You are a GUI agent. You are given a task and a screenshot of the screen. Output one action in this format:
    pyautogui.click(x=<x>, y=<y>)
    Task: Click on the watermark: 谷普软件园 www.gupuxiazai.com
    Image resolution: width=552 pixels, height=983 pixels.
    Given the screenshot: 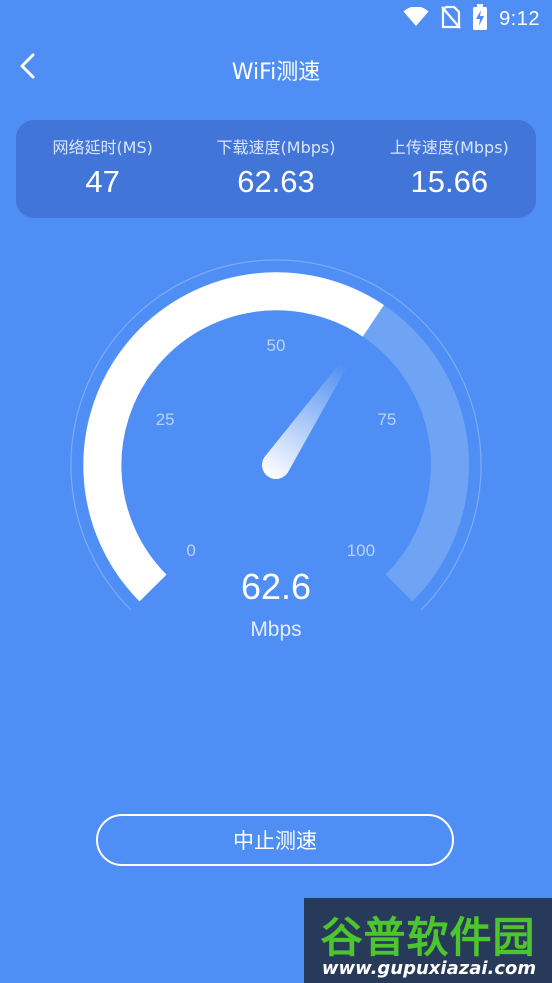 What is the action you would take?
    pyautogui.click(x=428, y=940)
    